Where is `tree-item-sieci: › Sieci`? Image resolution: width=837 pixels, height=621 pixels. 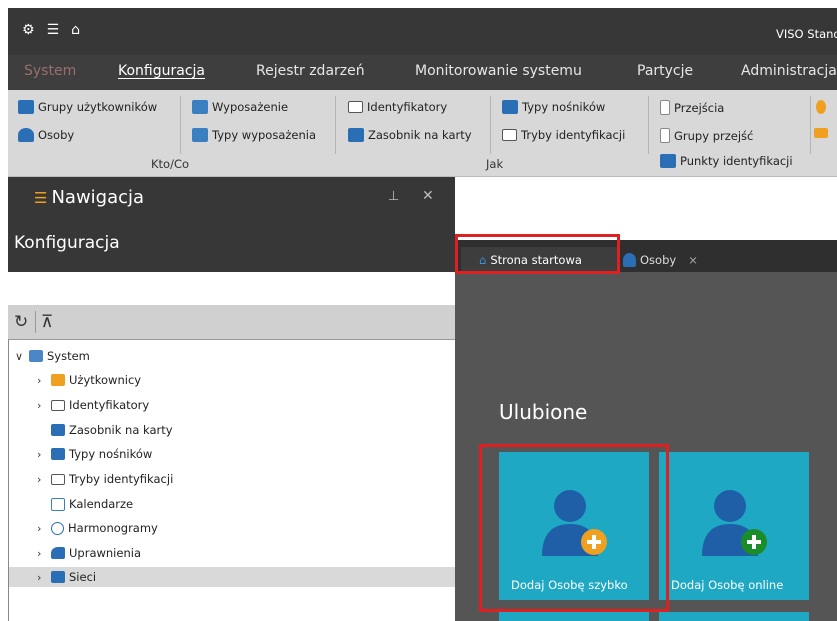
tree-item-sieci: › Sieci is located at coordinates (232, 577).